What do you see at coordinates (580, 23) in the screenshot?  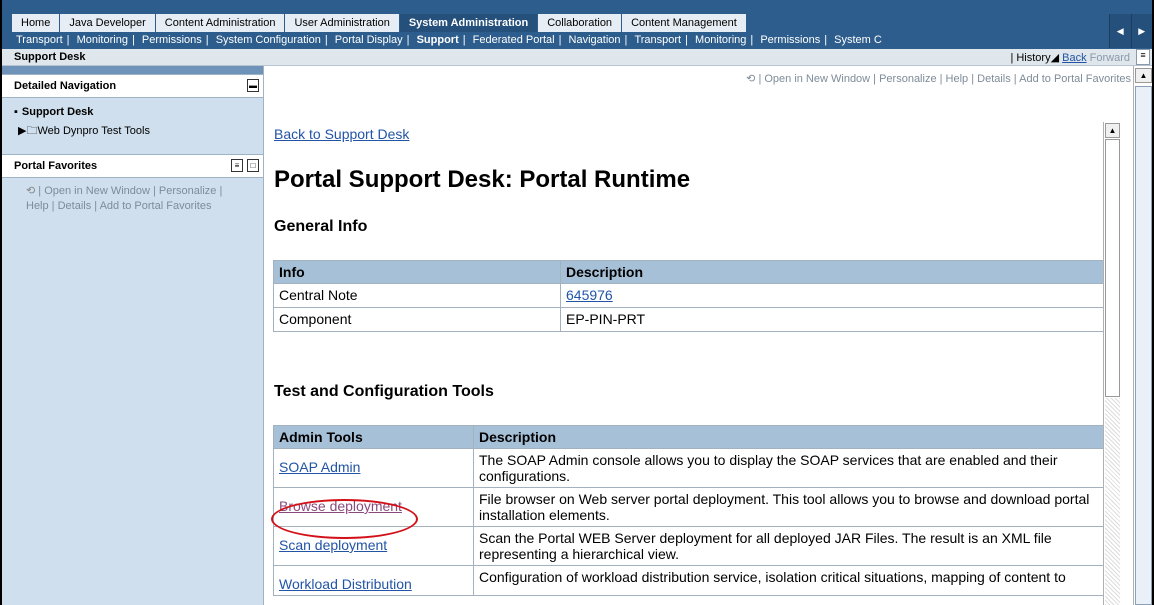 I see `tab-collaboration: Collaboration` at bounding box center [580, 23].